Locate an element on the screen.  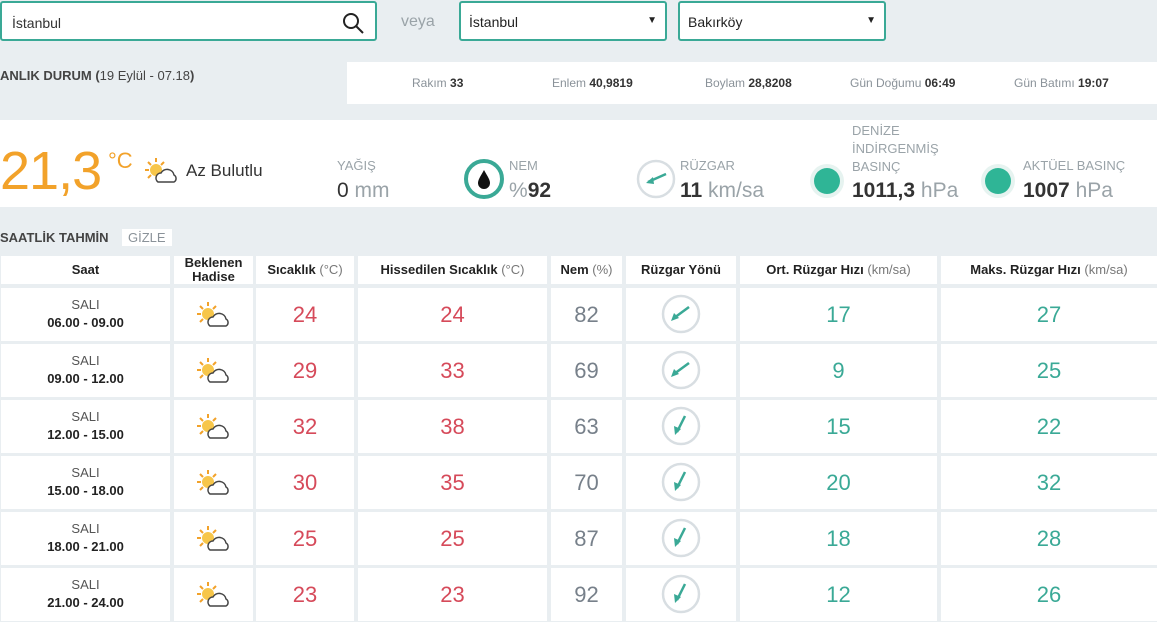
row-time: 06.00 - 09.00 is located at coordinates (85, 322).